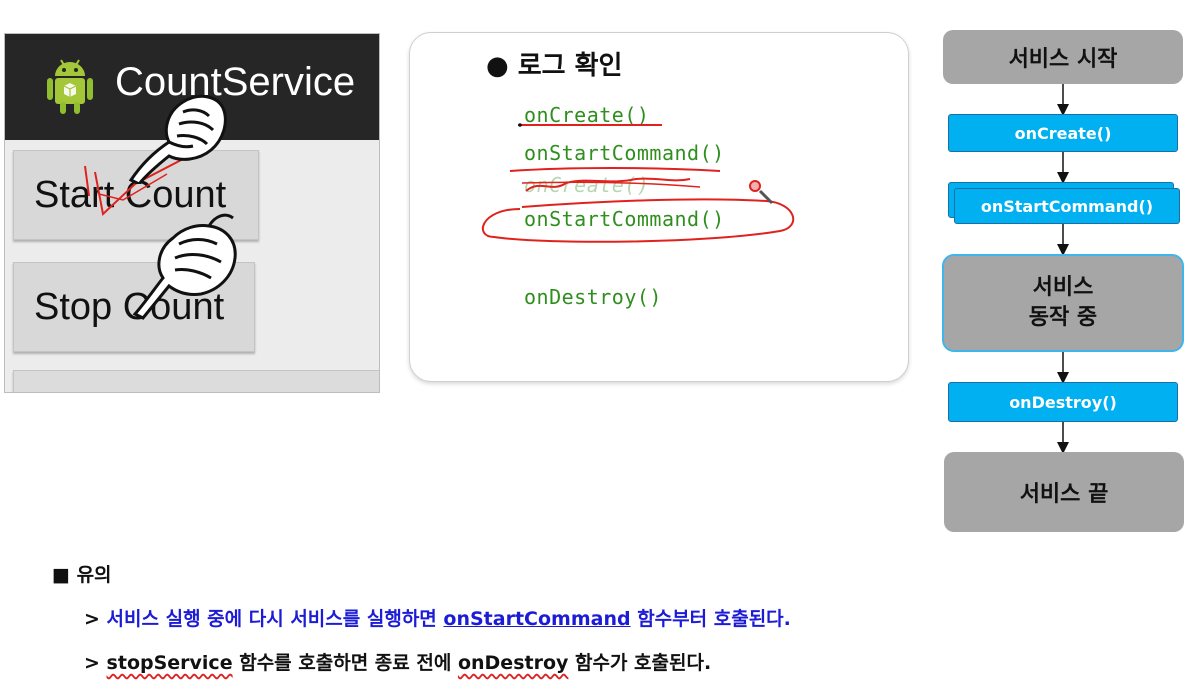 Image resolution: width=1186 pixels, height=683 pixels. I want to click on note-heading-text: 유의, so click(94, 575).